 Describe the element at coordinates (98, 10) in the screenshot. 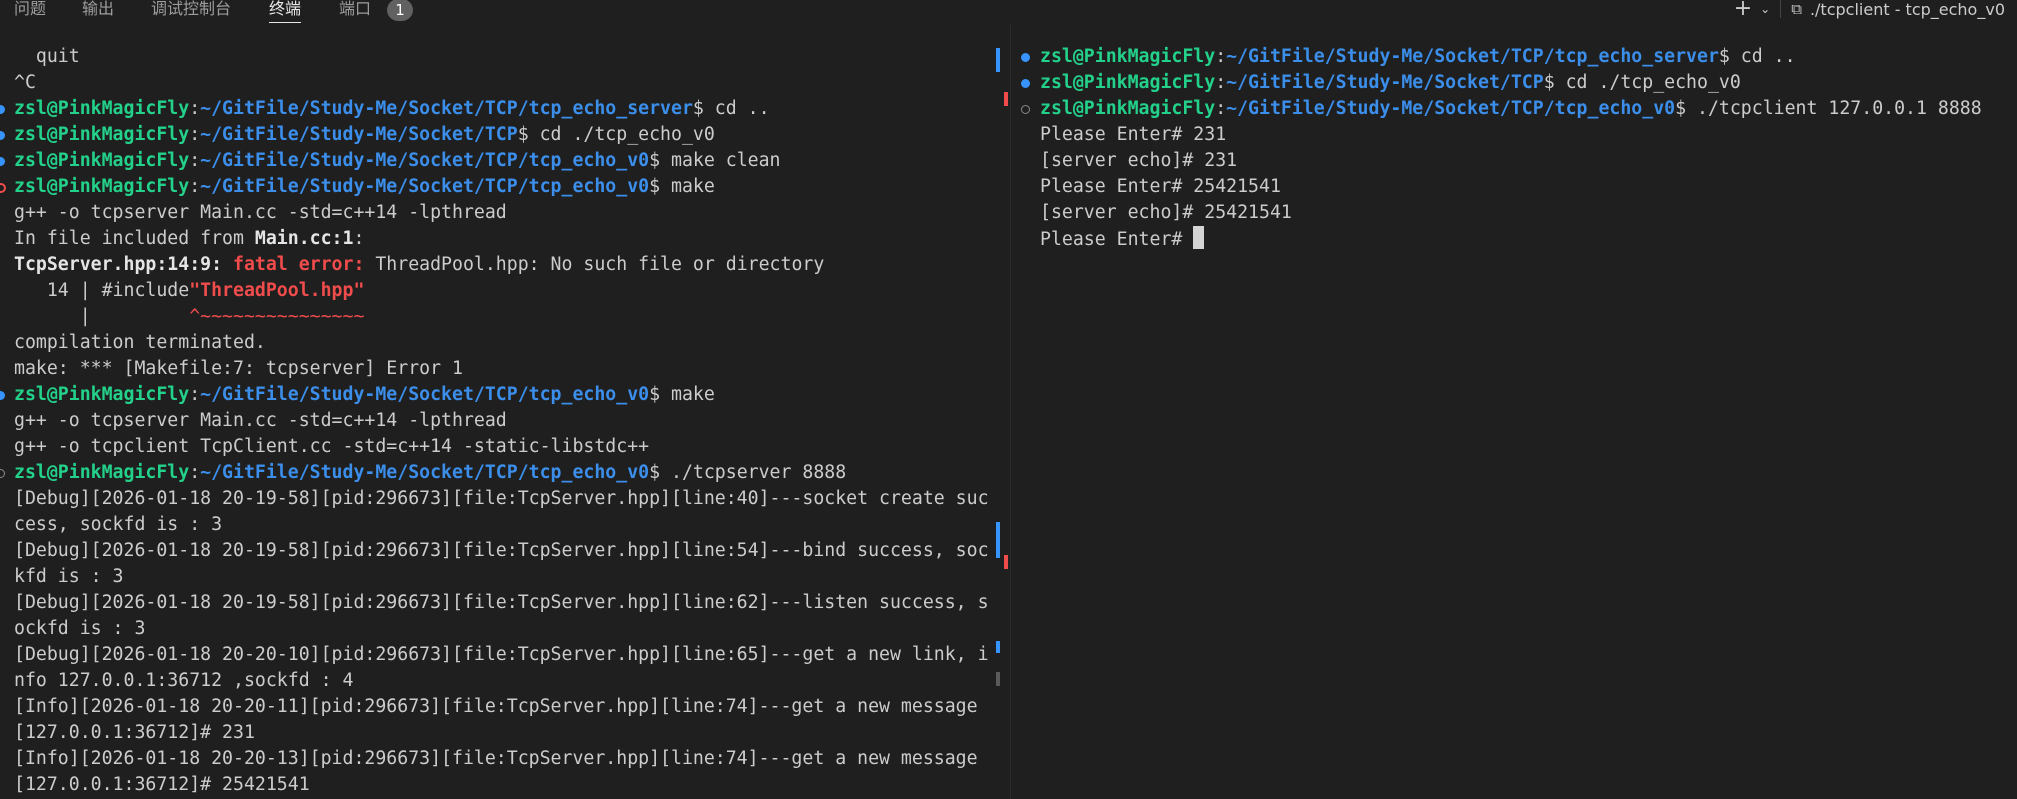

I see `tab-output: 输出` at that location.